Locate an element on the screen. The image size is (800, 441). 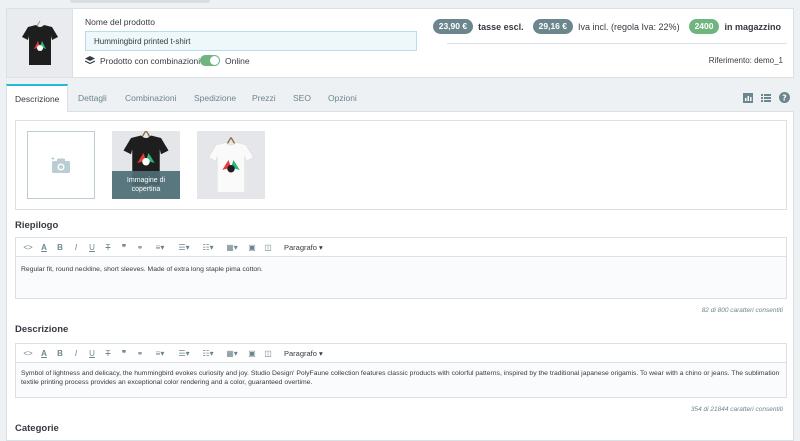
product-name-input: Hummingbird printed t-shirt is located at coordinates (251, 41).